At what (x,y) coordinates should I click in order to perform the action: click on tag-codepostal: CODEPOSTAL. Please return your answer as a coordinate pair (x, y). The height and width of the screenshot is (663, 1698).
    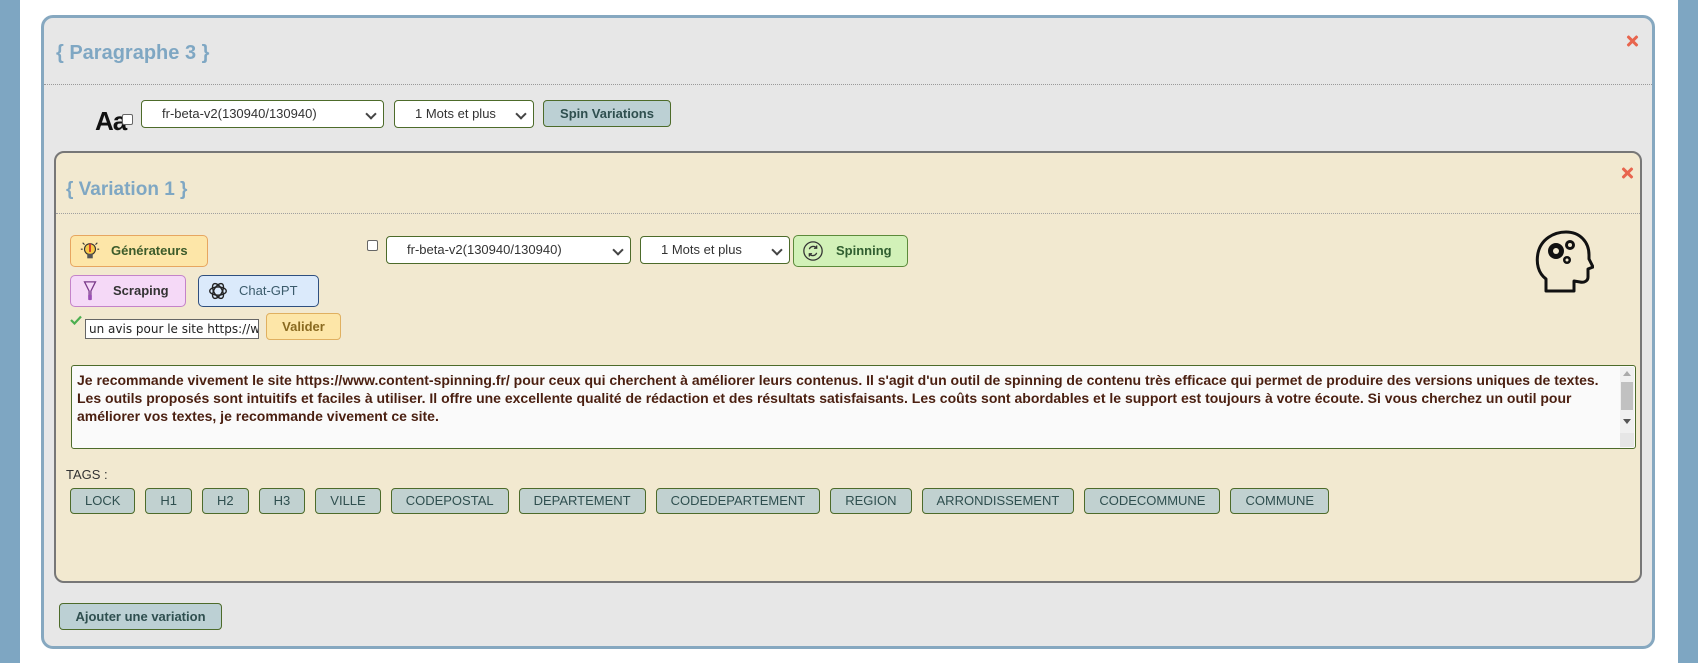
    Looking at the image, I should click on (449, 501).